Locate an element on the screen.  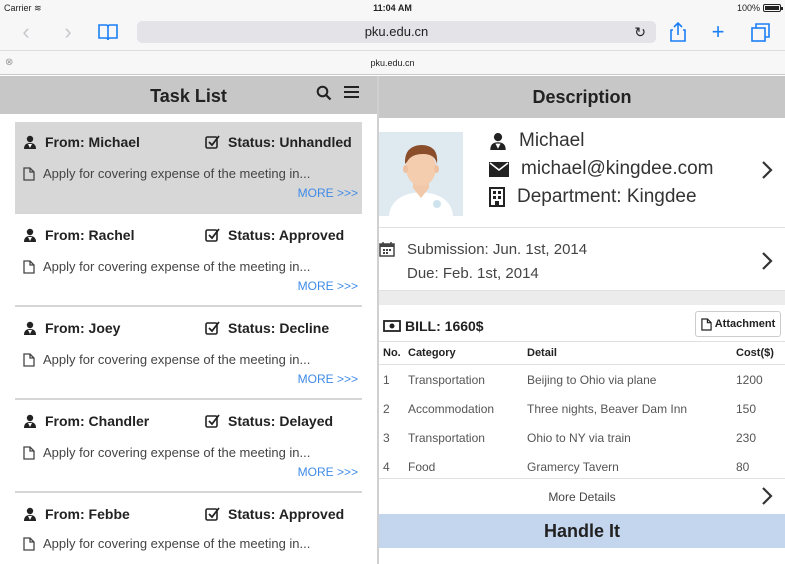
column-header: Cost($) is located at coordinates (755, 353).